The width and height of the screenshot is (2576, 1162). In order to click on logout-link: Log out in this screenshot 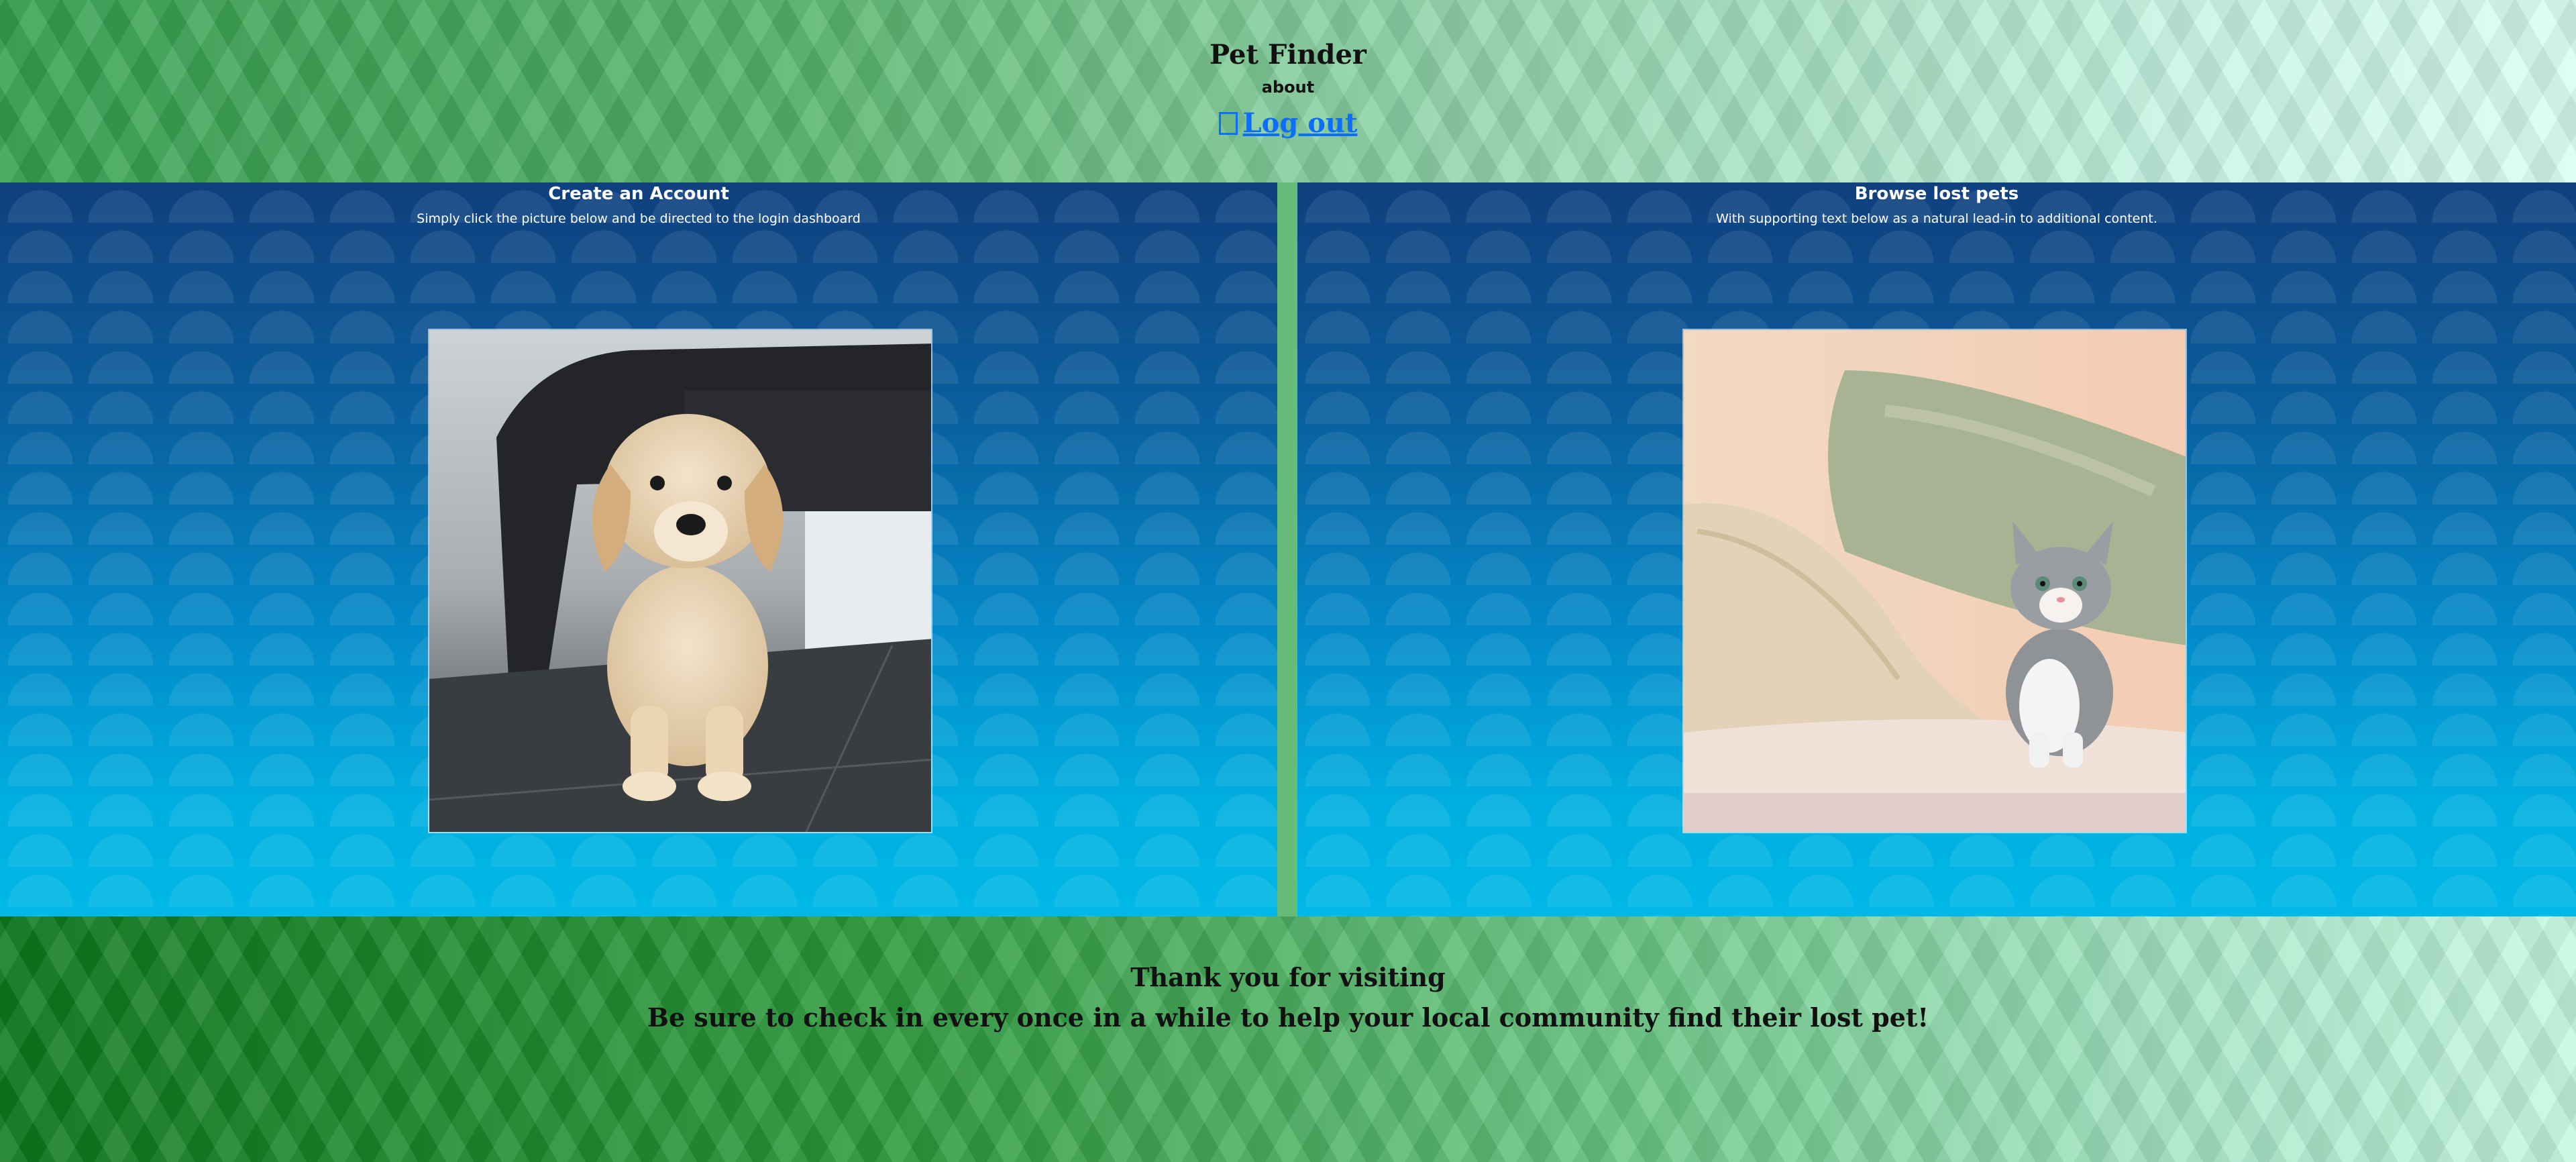, I will do `click(1288, 123)`.